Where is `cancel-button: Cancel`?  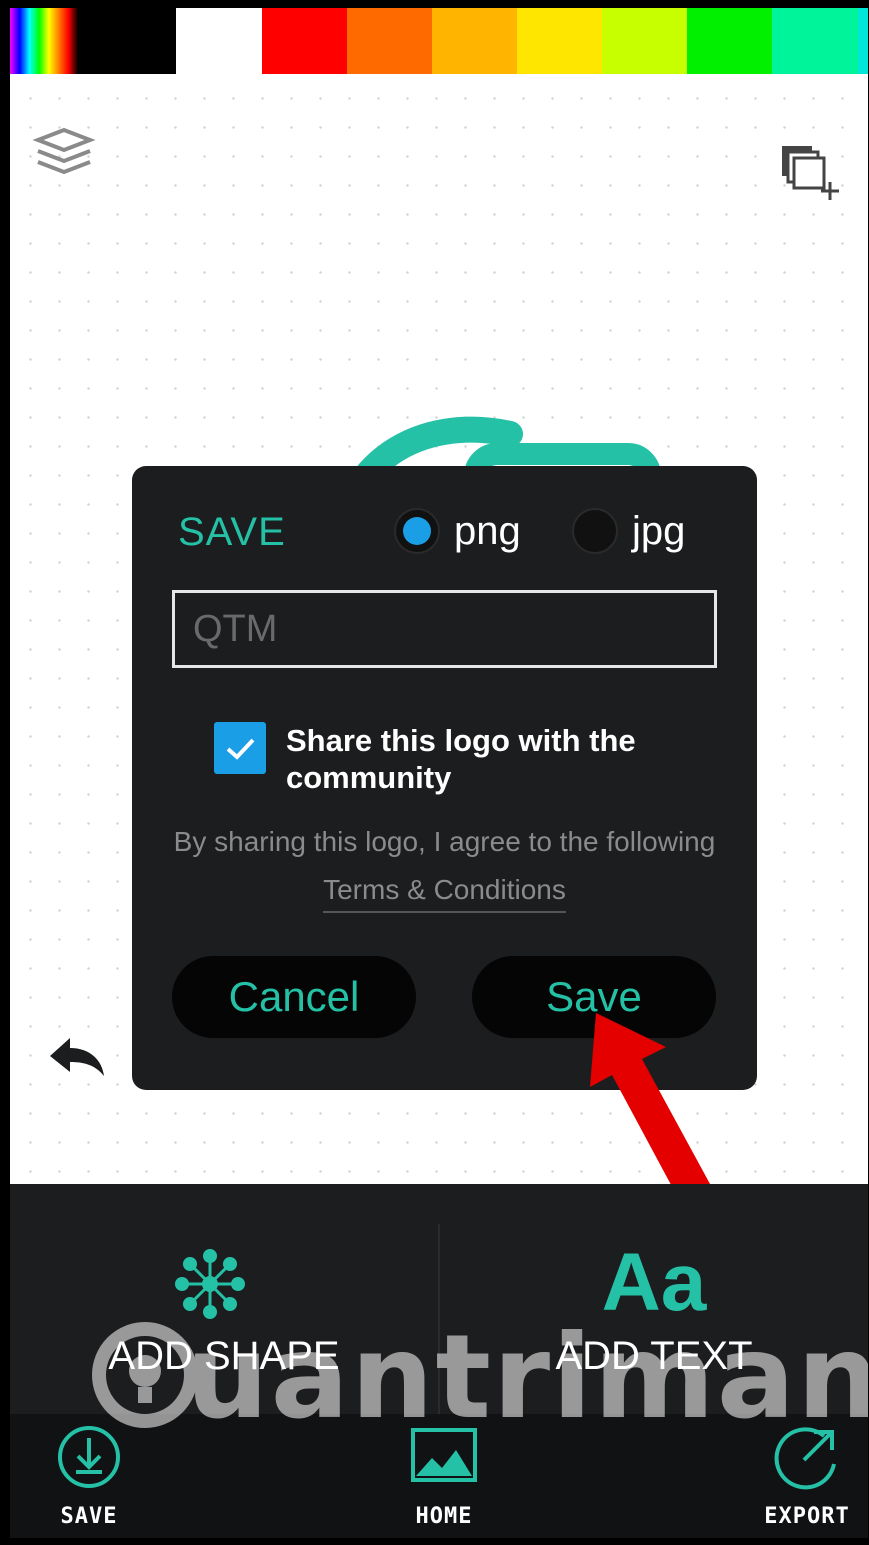
cancel-button: Cancel is located at coordinates (294, 997).